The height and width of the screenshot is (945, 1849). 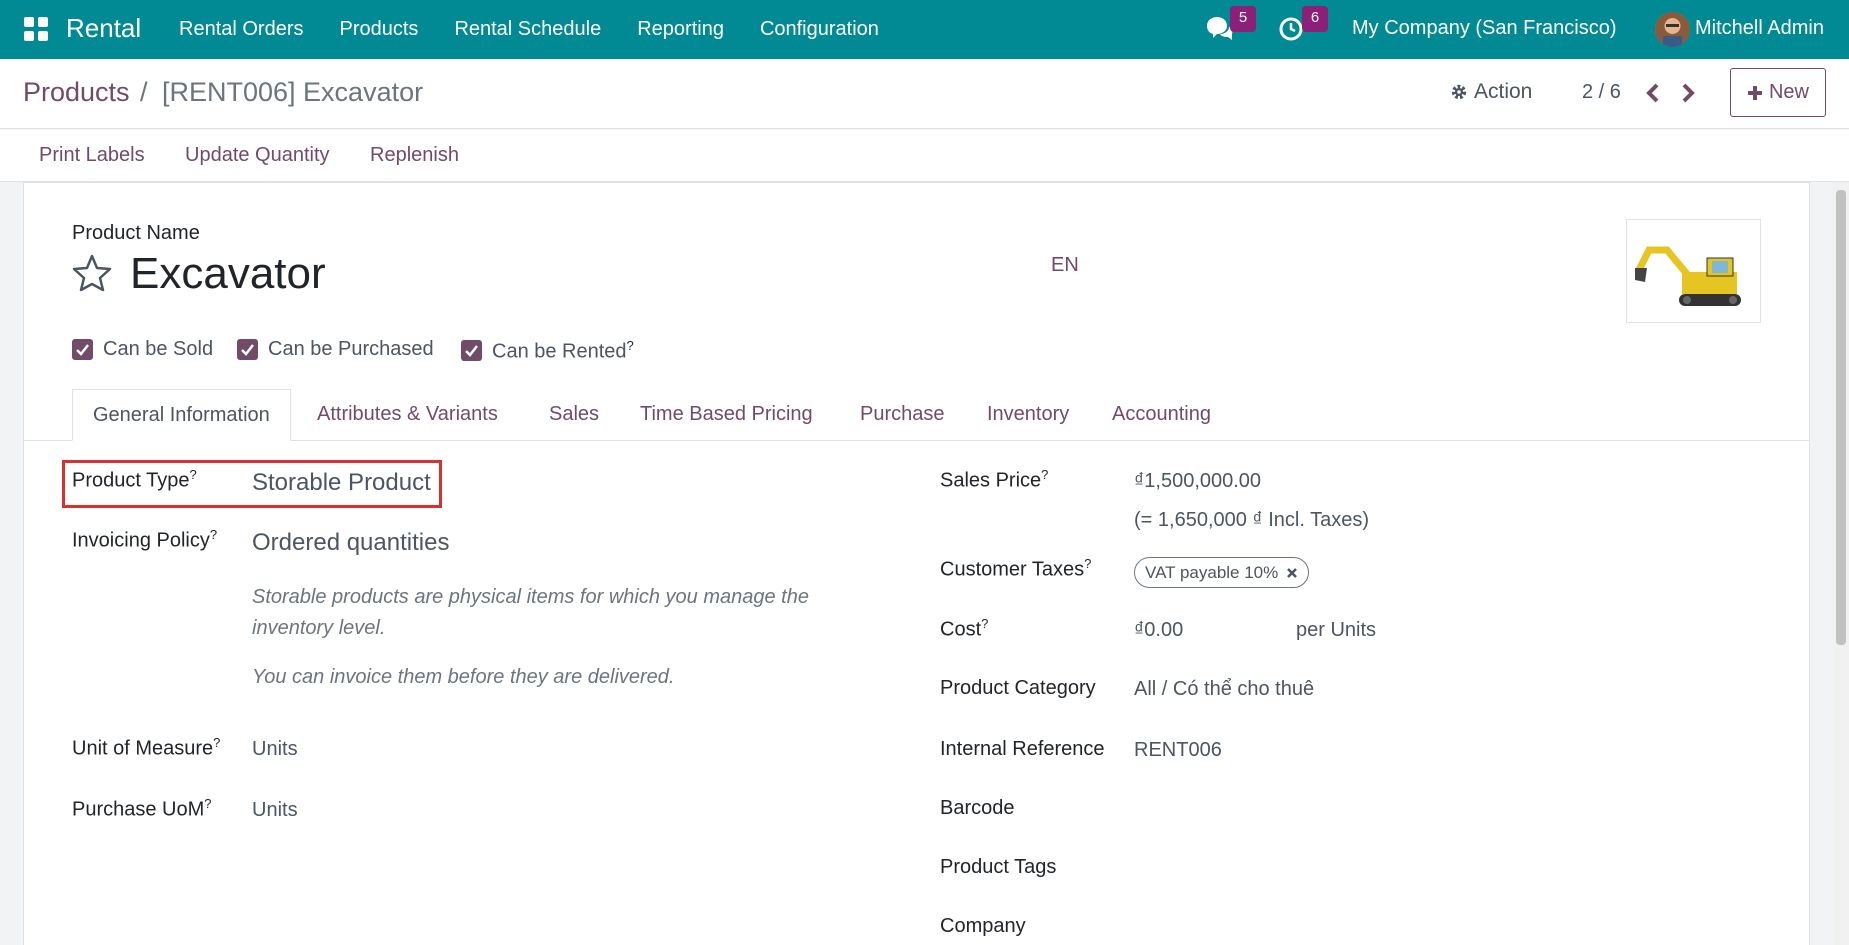 I want to click on tab-time-based-pricing: Time Based Pricing, so click(x=726, y=415).